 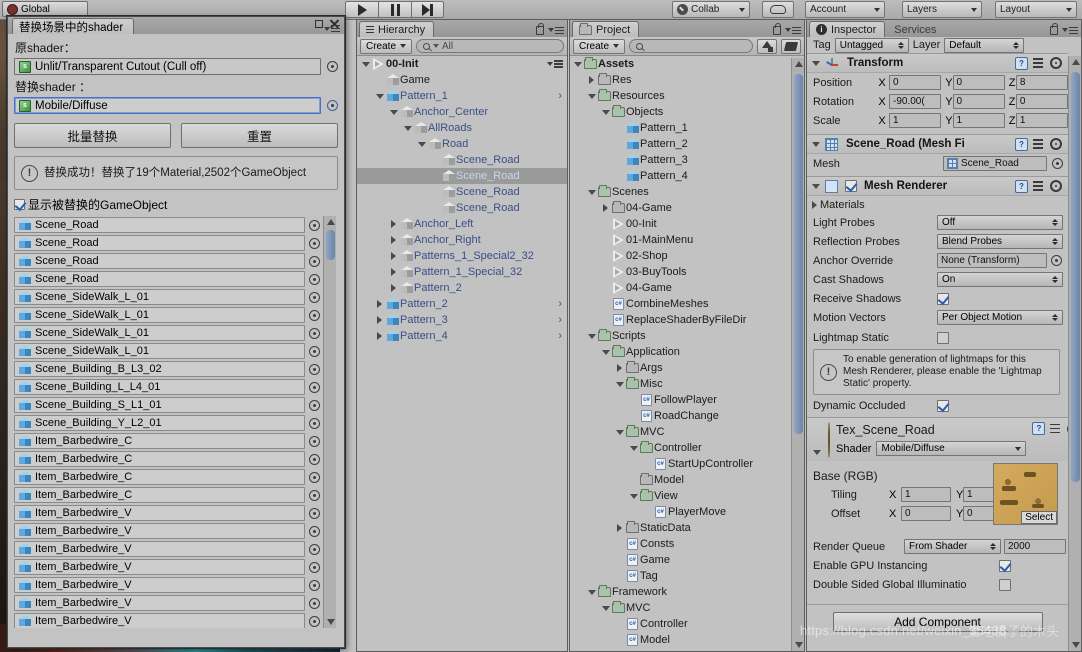 I want to click on show-replaced-checkbox, so click(x=19, y=204).